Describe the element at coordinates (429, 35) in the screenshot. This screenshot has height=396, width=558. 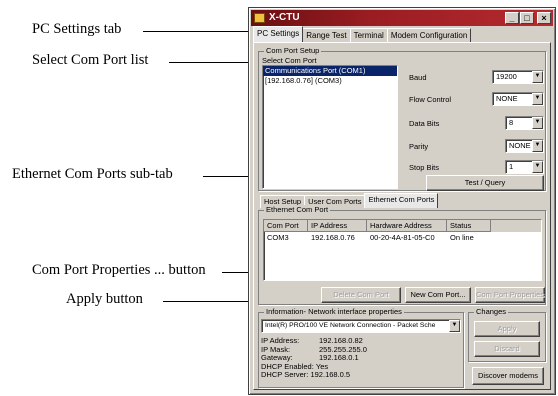
I see `tab-modem-configuration: Modem Configuration` at that location.